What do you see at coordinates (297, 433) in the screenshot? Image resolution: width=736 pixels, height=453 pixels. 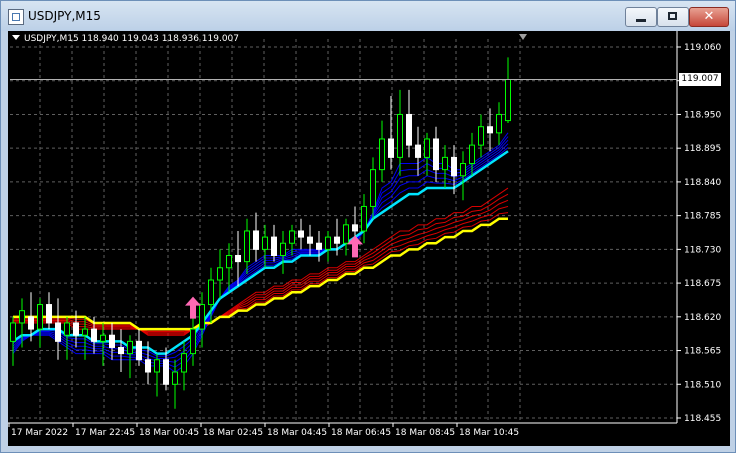 I see `time-axis-label: 18 Mar 04:45` at bounding box center [297, 433].